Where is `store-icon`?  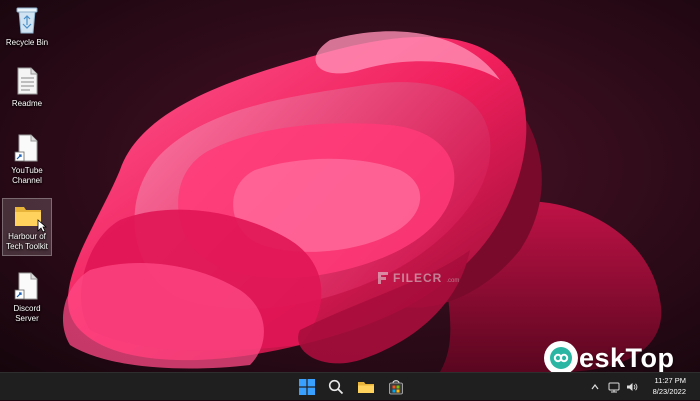
store-icon is located at coordinates (396, 387).